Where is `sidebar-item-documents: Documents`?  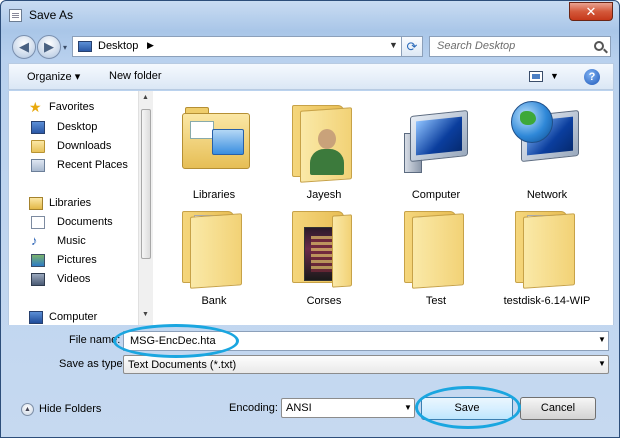
sidebar-item-documents: Documents is located at coordinates (74, 223).